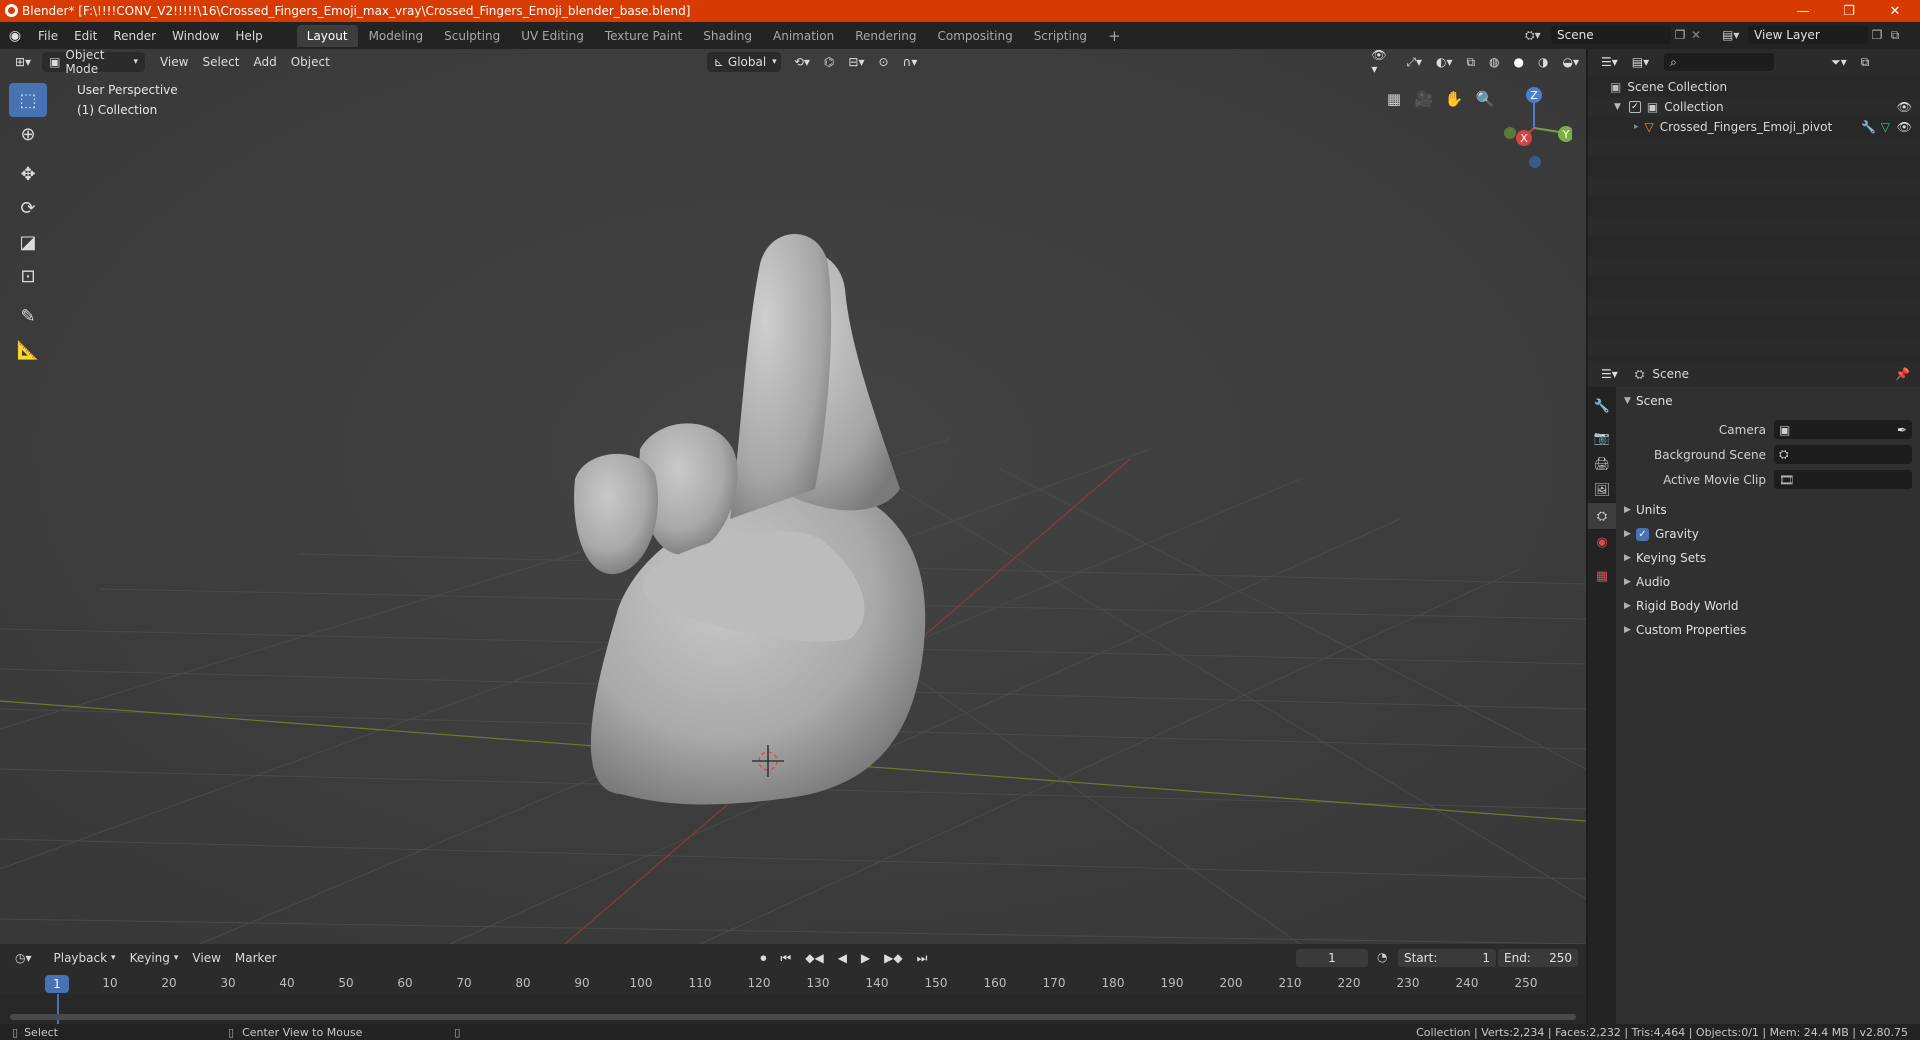 The image size is (1920, 1040). I want to click on expand-arrow-icon: ▸, so click(1636, 127).